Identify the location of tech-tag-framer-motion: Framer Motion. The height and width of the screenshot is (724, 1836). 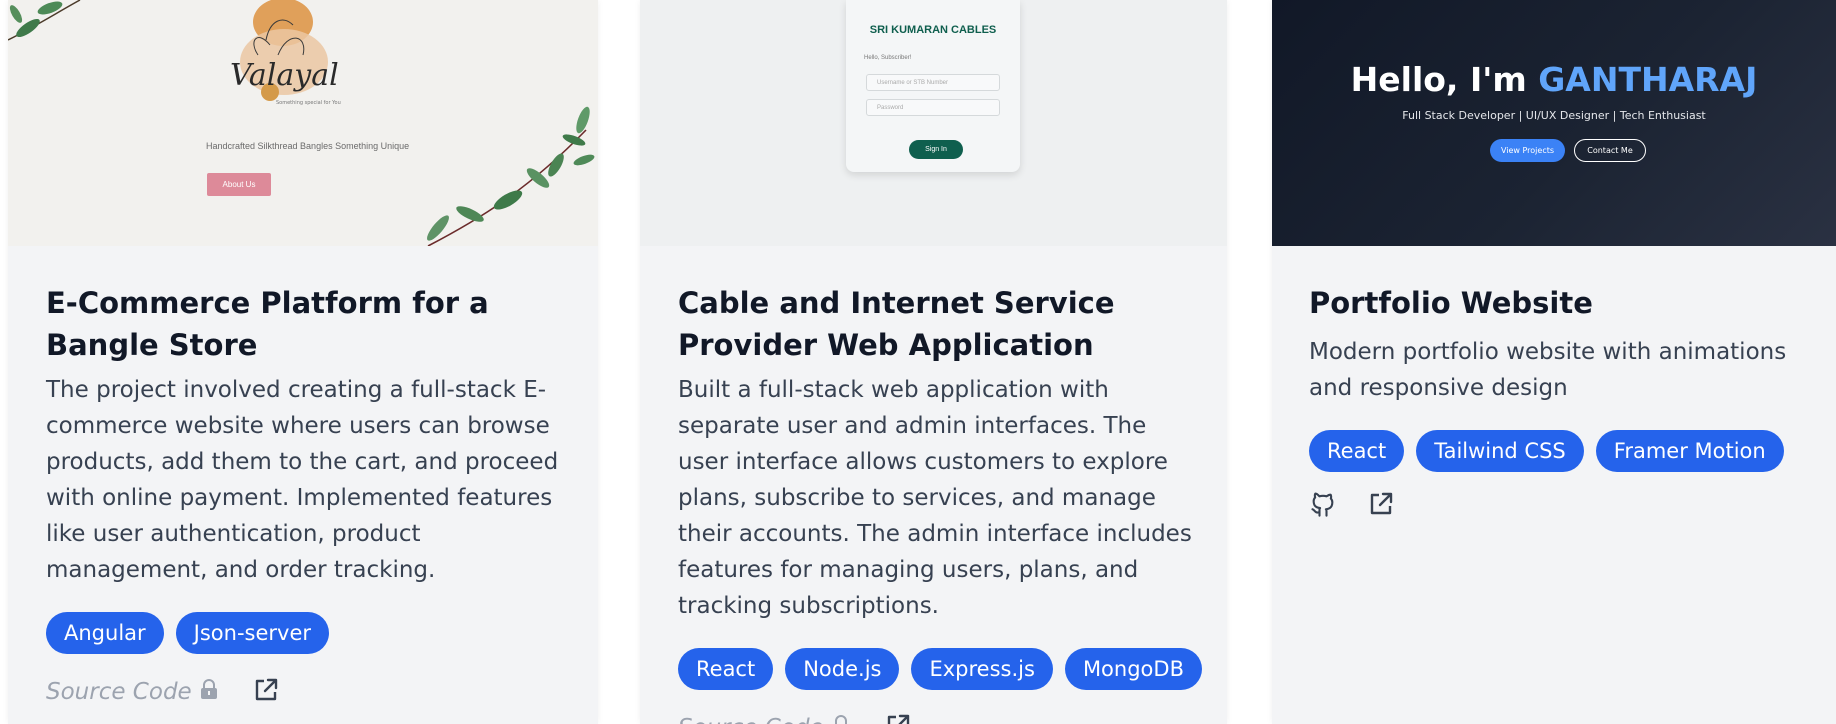
(1689, 451).